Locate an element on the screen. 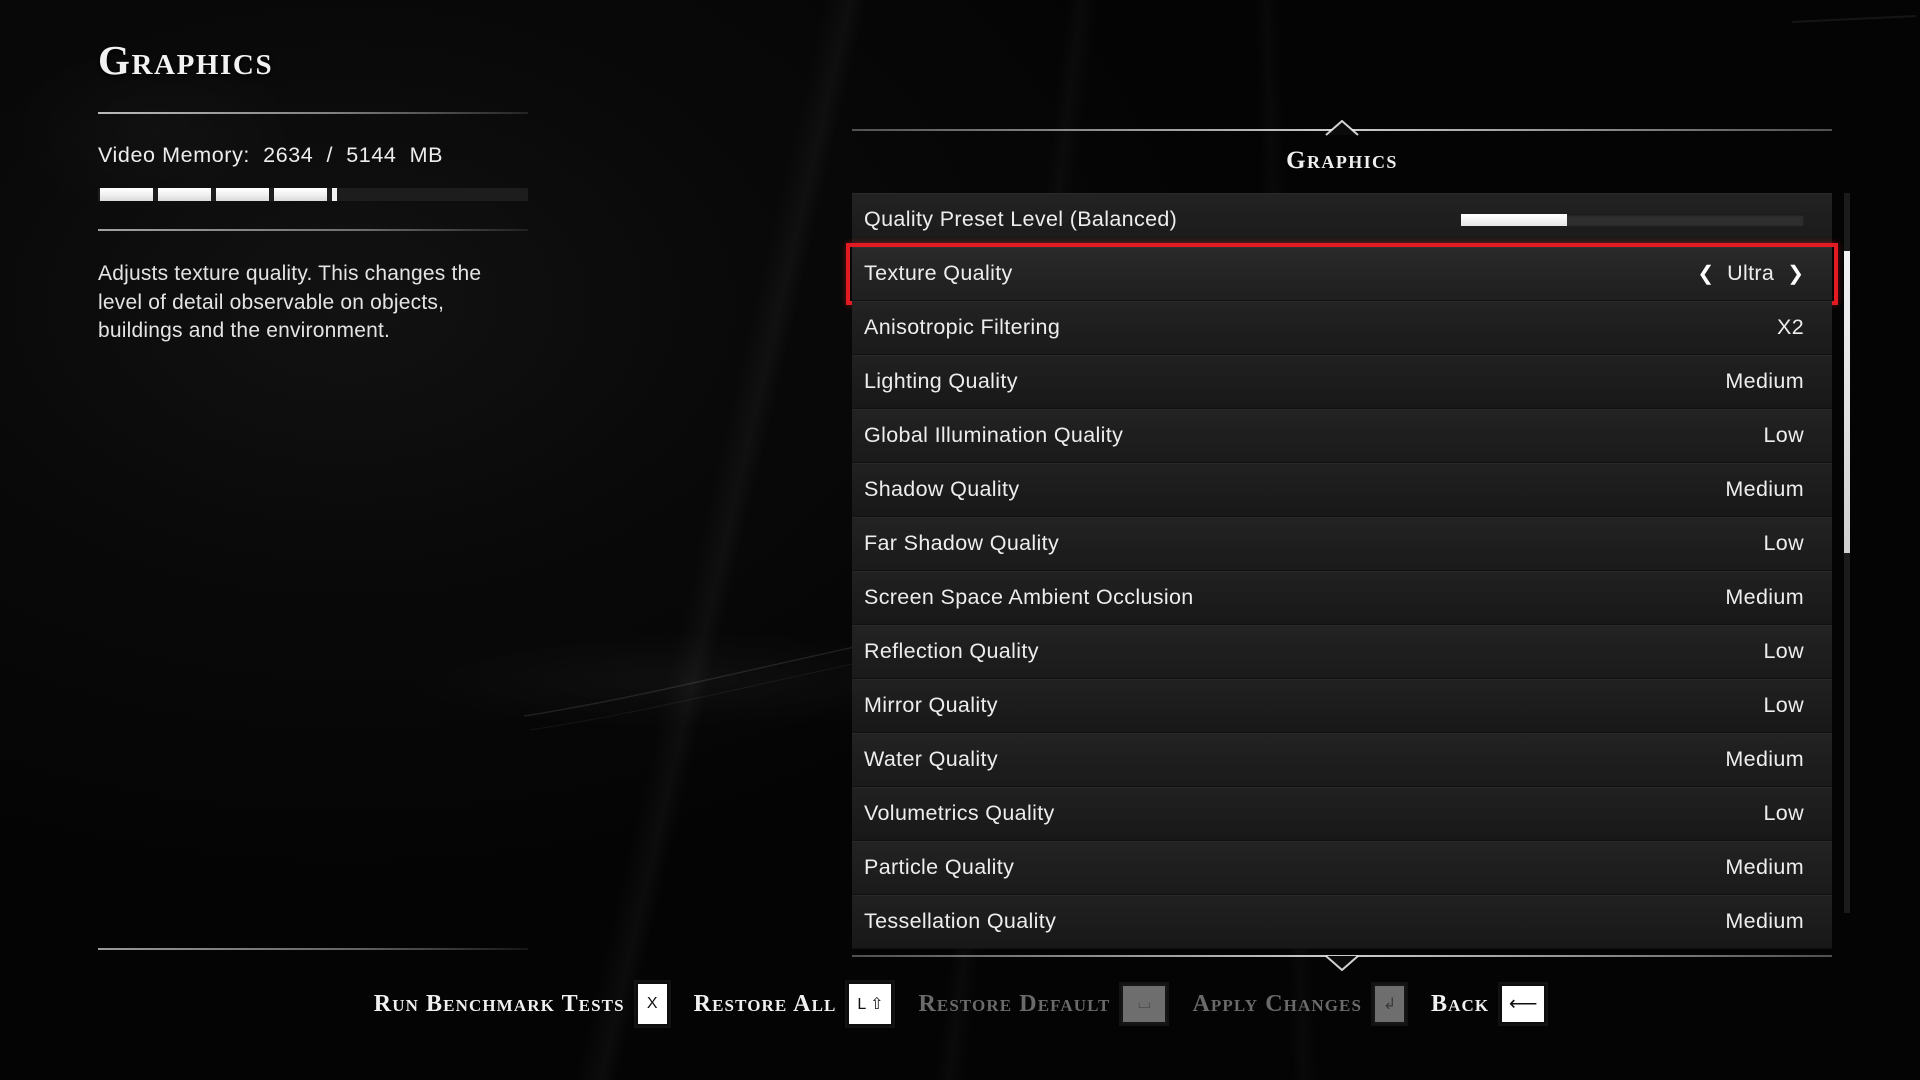 The image size is (1920, 1080). settings-row-reflection-quality: Reflection Quality Low is located at coordinates (1342, 652).